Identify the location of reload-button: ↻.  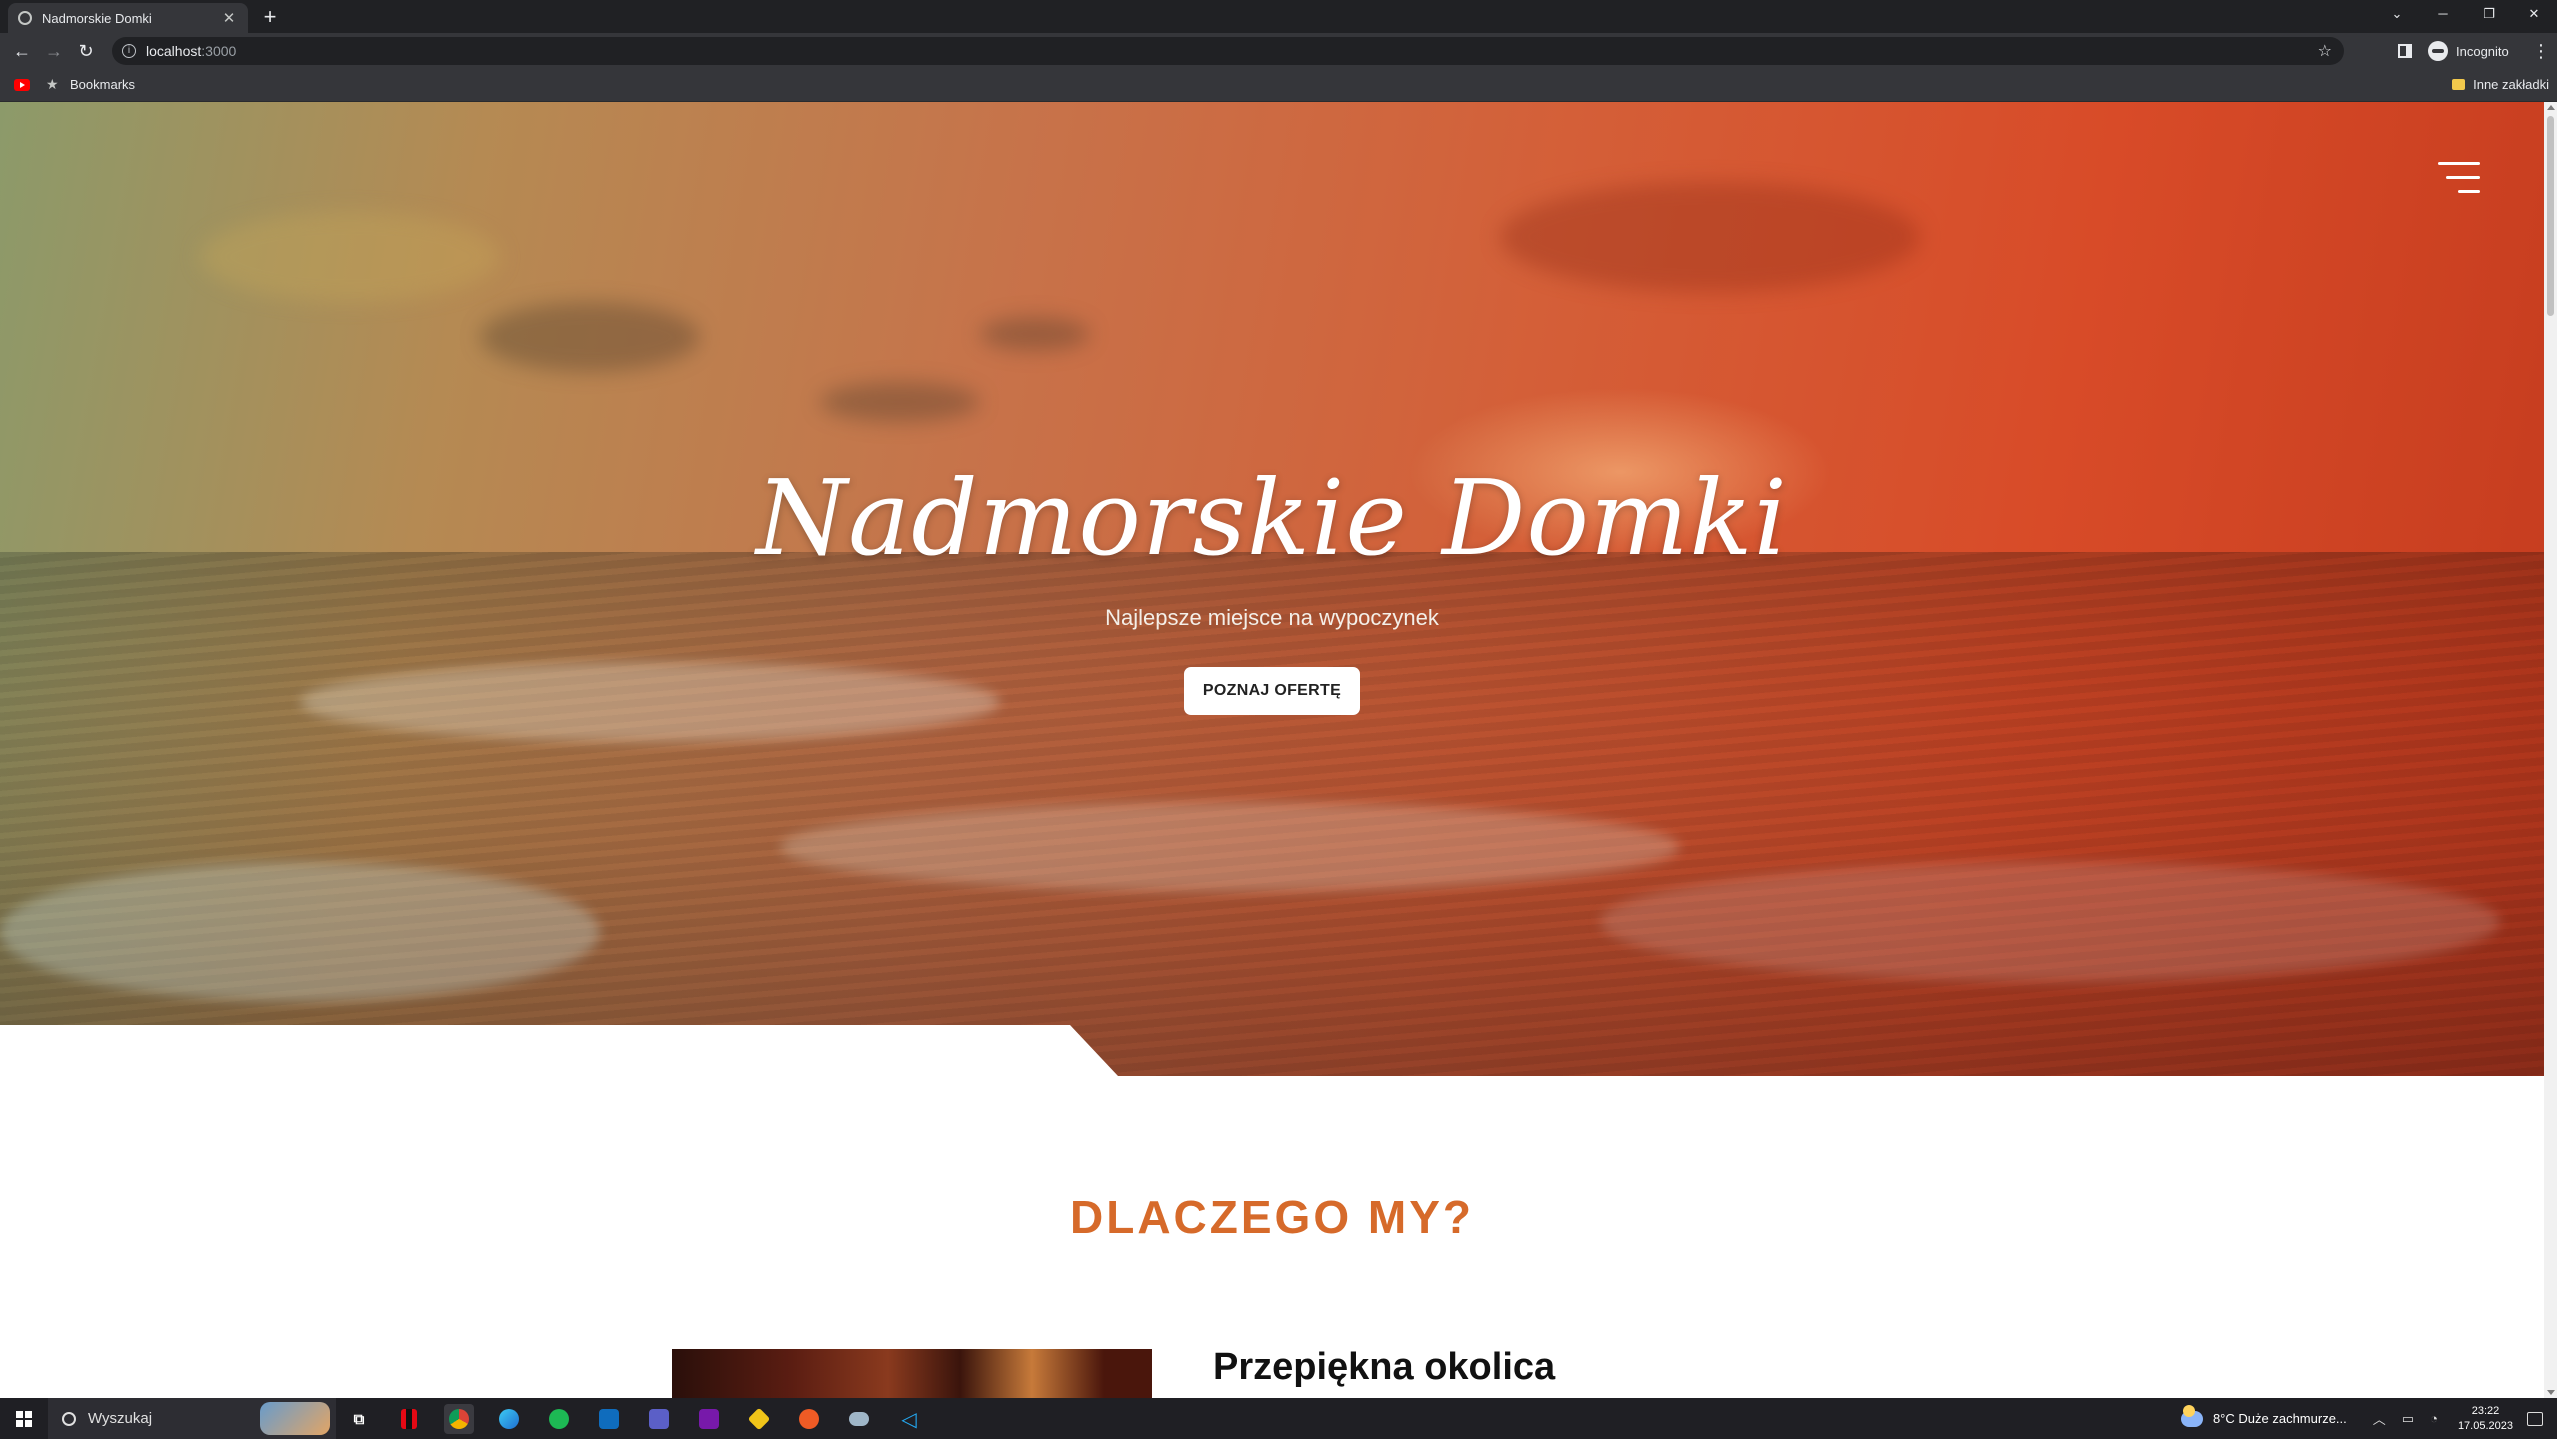
(86, 51).